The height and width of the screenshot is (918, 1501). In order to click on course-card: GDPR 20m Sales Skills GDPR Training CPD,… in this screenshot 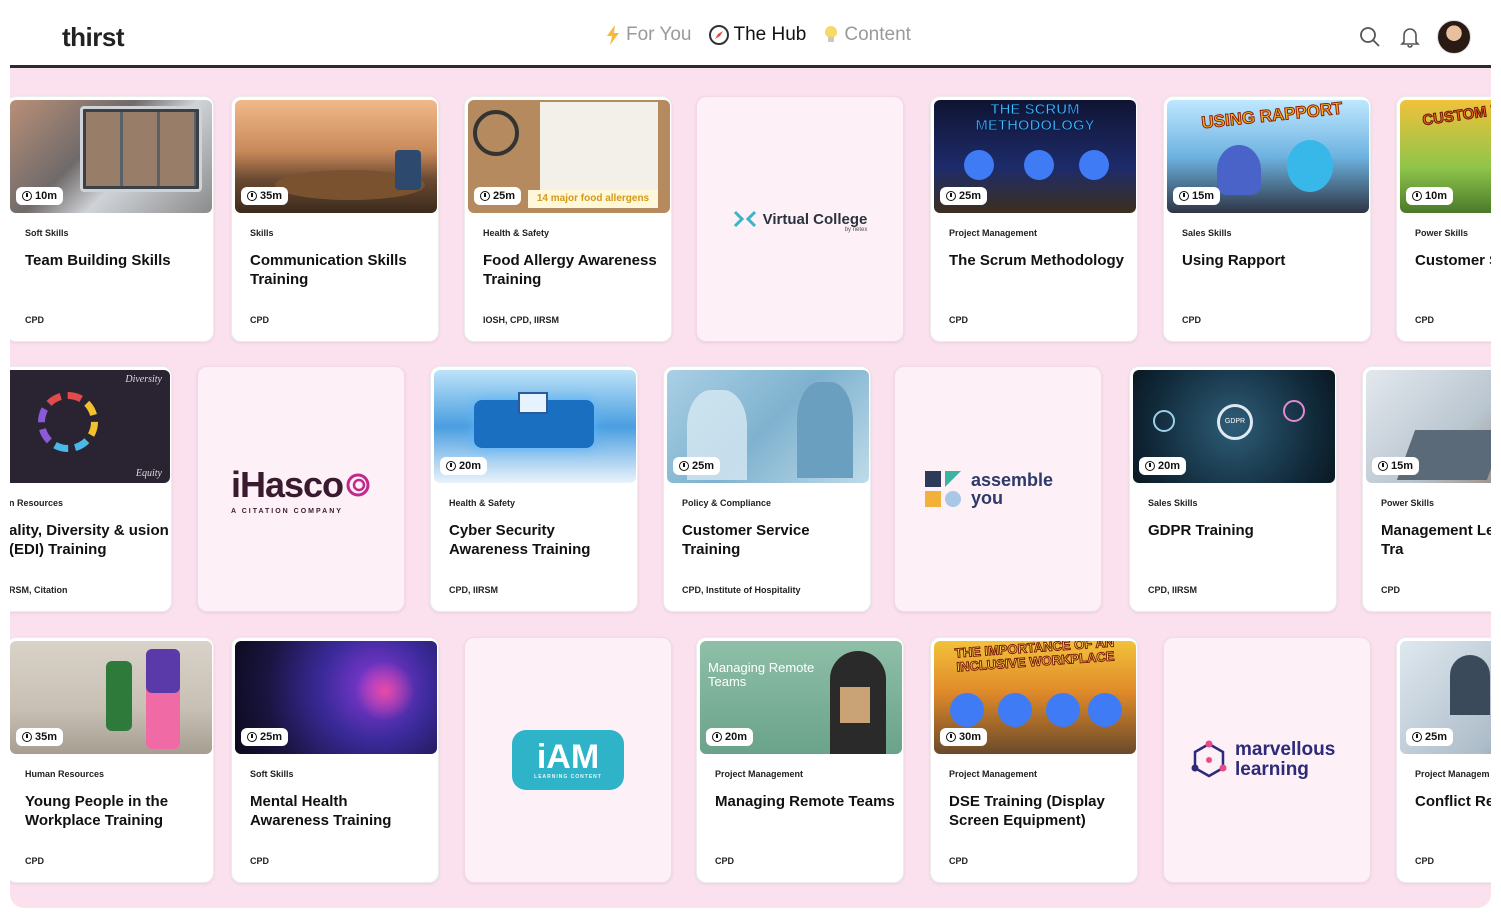, I will do `click(1233, 489)`.